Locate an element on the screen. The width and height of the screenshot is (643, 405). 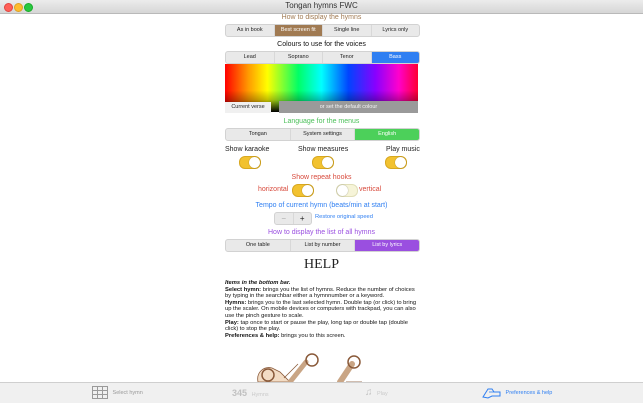
current-verse-button: Current verse is located at coordinates (248, 107).